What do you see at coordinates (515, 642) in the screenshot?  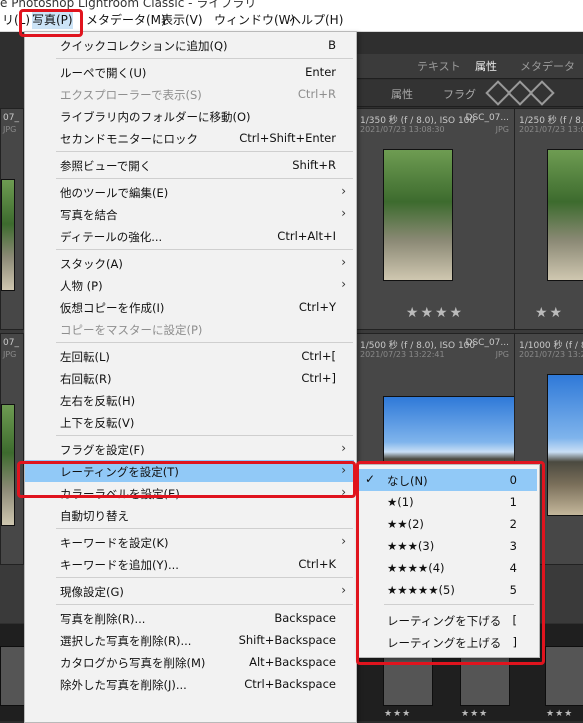 I see `rating-menu-shortcut: ]` at bounding box center [515, 642].